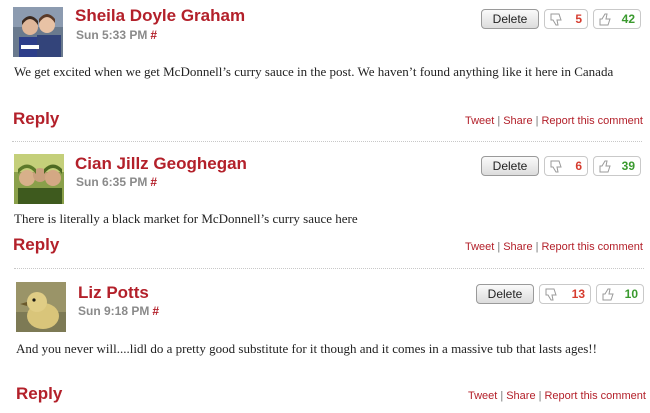 The image size is (650, 413). I want to click on delete-button: Delete, so click(505, 294).